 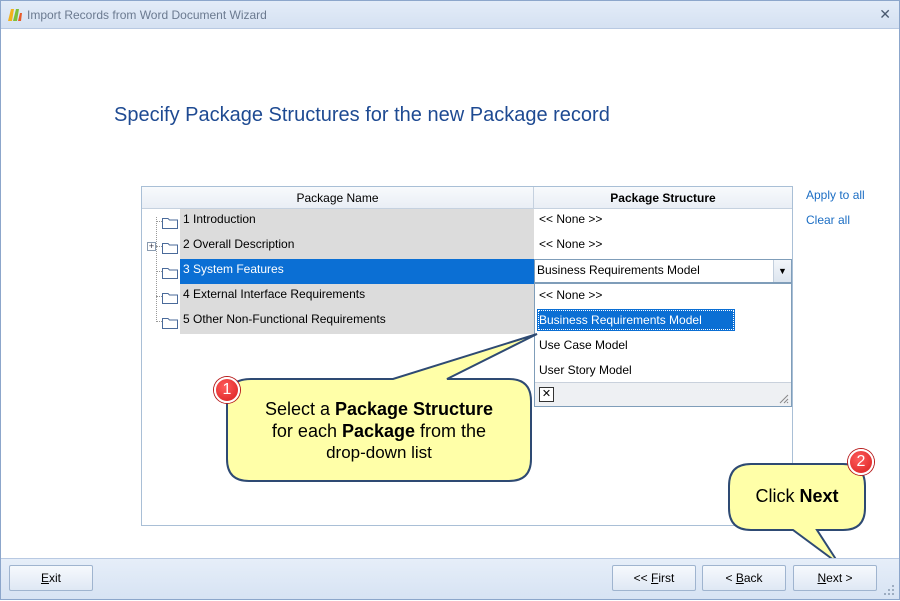 What do you see at coordinates (797, 496) in the screenshot?
I see `callout-text-2: Click Next` at bounding box center [797, 496].